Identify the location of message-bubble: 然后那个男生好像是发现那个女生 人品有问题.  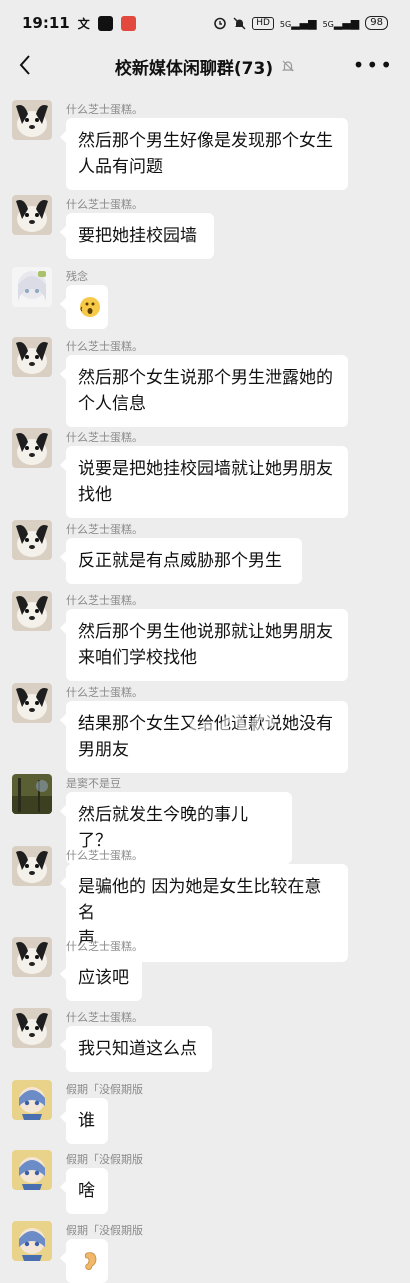
(204, 154).